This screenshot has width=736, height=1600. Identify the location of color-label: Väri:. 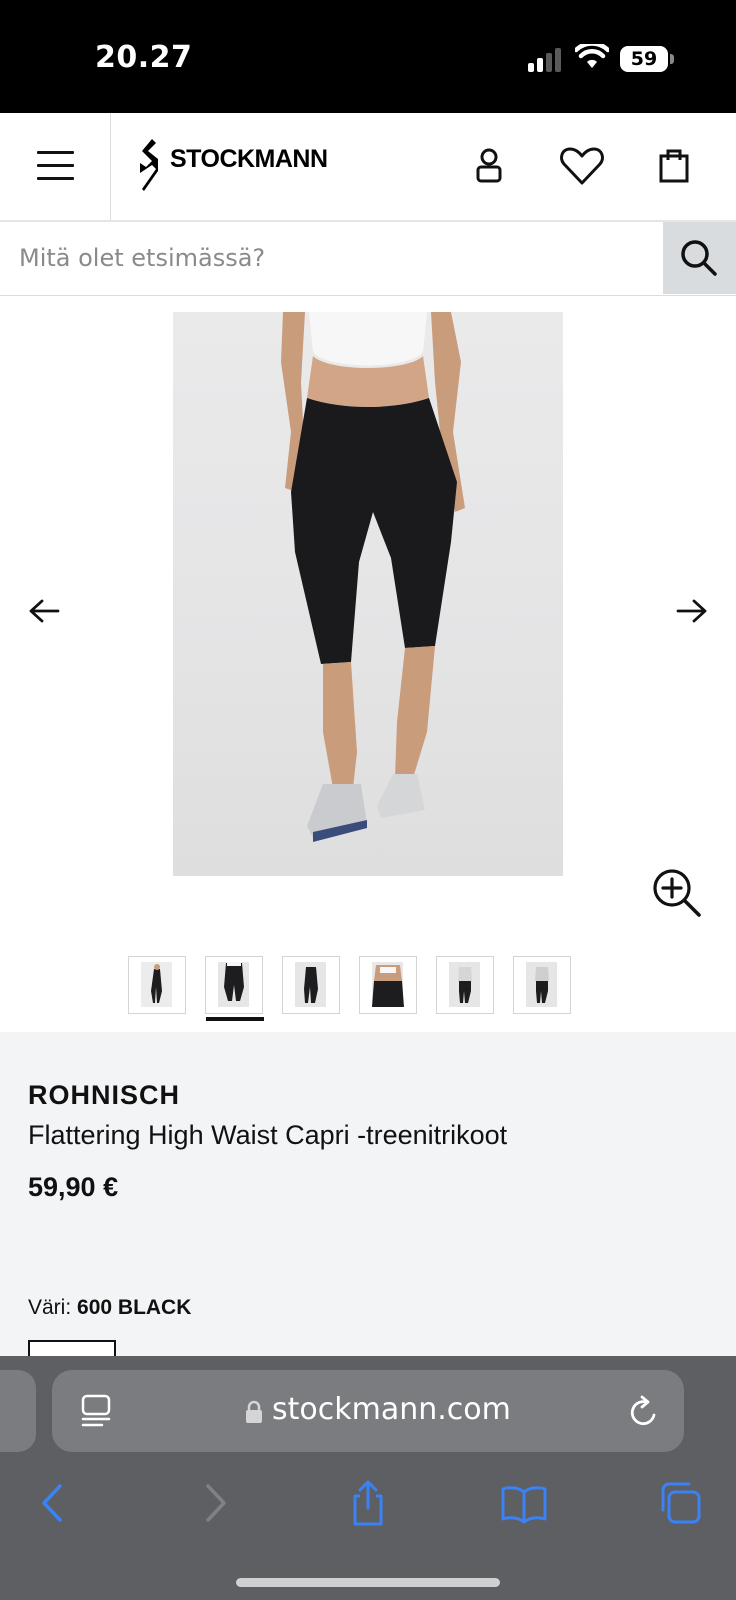
(50, 1307).